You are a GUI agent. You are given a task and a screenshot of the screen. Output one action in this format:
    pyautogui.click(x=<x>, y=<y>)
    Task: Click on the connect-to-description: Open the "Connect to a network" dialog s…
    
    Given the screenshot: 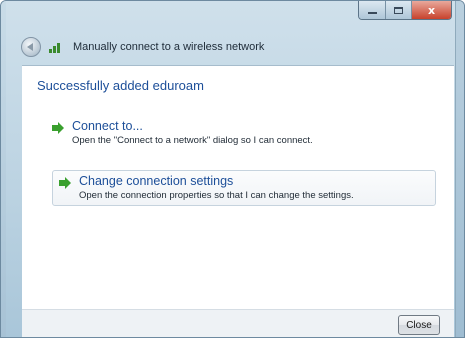 What is the action you would take?
    pyautogui.click(x=192, y=140)
    